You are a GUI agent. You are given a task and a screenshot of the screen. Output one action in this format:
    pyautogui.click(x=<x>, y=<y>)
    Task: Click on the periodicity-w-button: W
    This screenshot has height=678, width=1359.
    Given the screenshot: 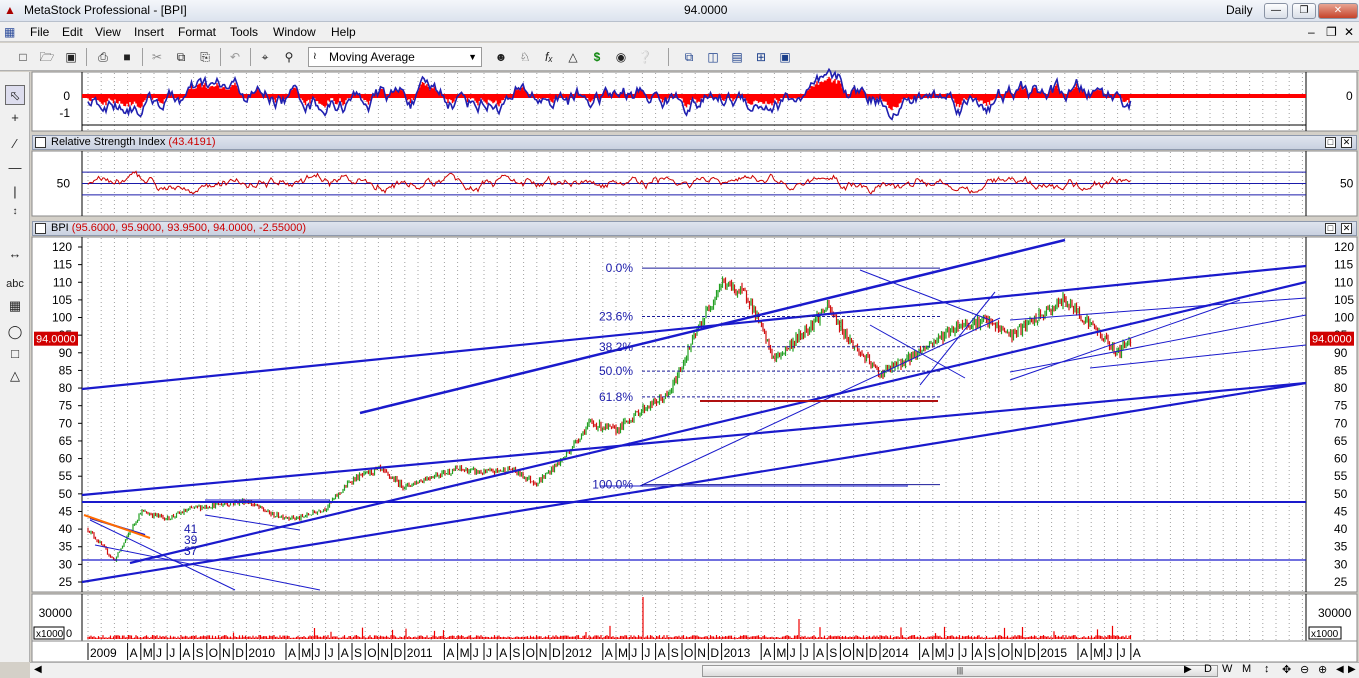 What is the action you would take?
    pyautogui.click(x=1227, y=669)
    